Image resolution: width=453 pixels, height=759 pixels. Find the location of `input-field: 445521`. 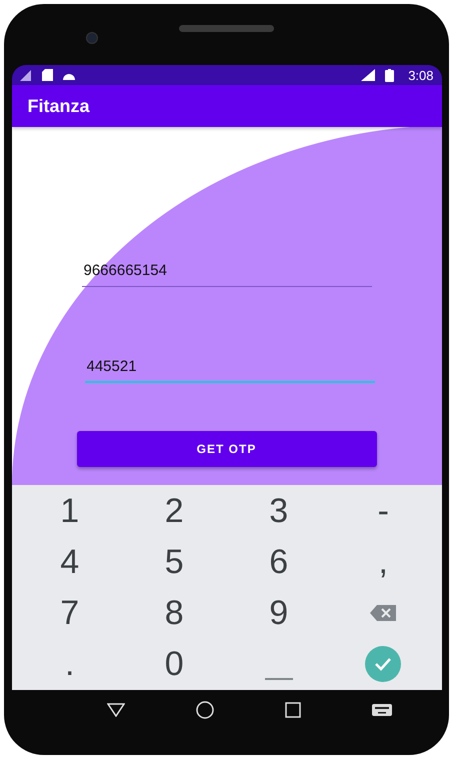

input-field: 445521 is located at coordinates (229, 367).